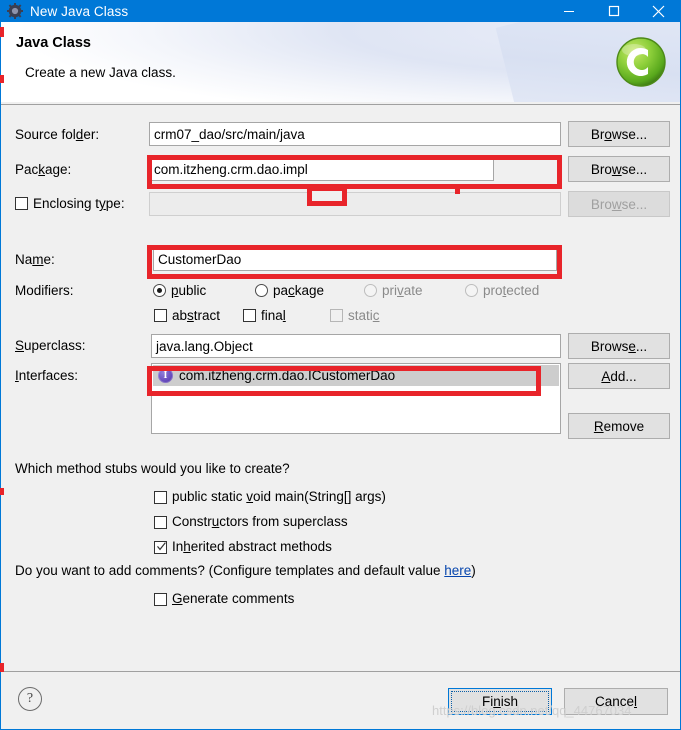 The image size is (681, 730). Describe the element at coordinates (321, 169) in the screenshot. I see `package-input: com.itzheng.crm.dao.impl` at that location.